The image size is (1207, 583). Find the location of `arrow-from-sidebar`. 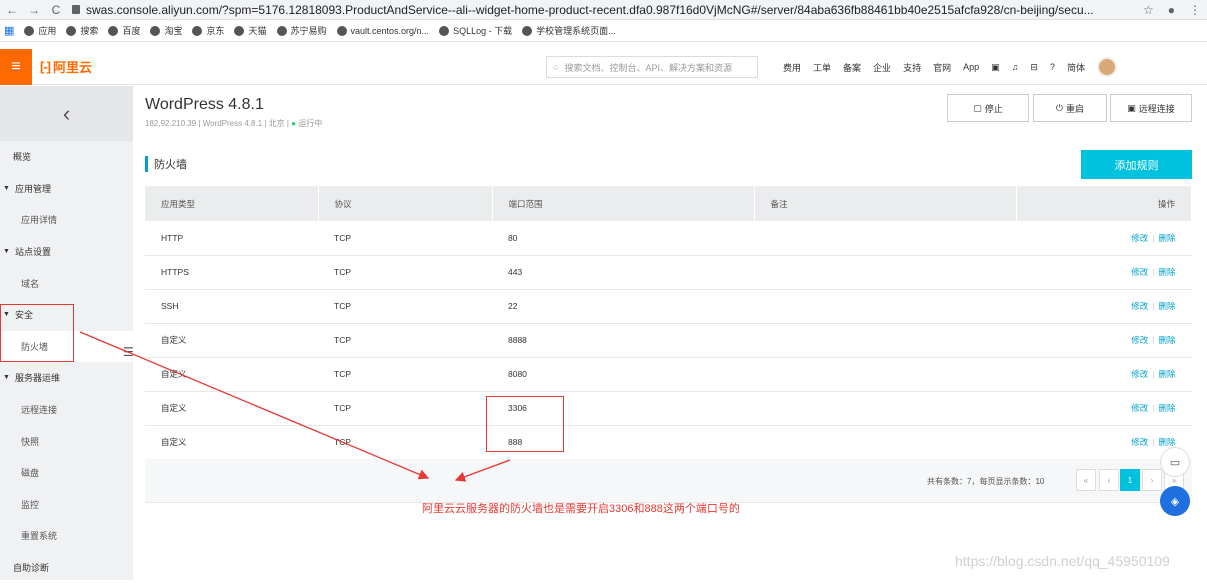

arrow-from-sidebar is located at coordinates (254, 405).